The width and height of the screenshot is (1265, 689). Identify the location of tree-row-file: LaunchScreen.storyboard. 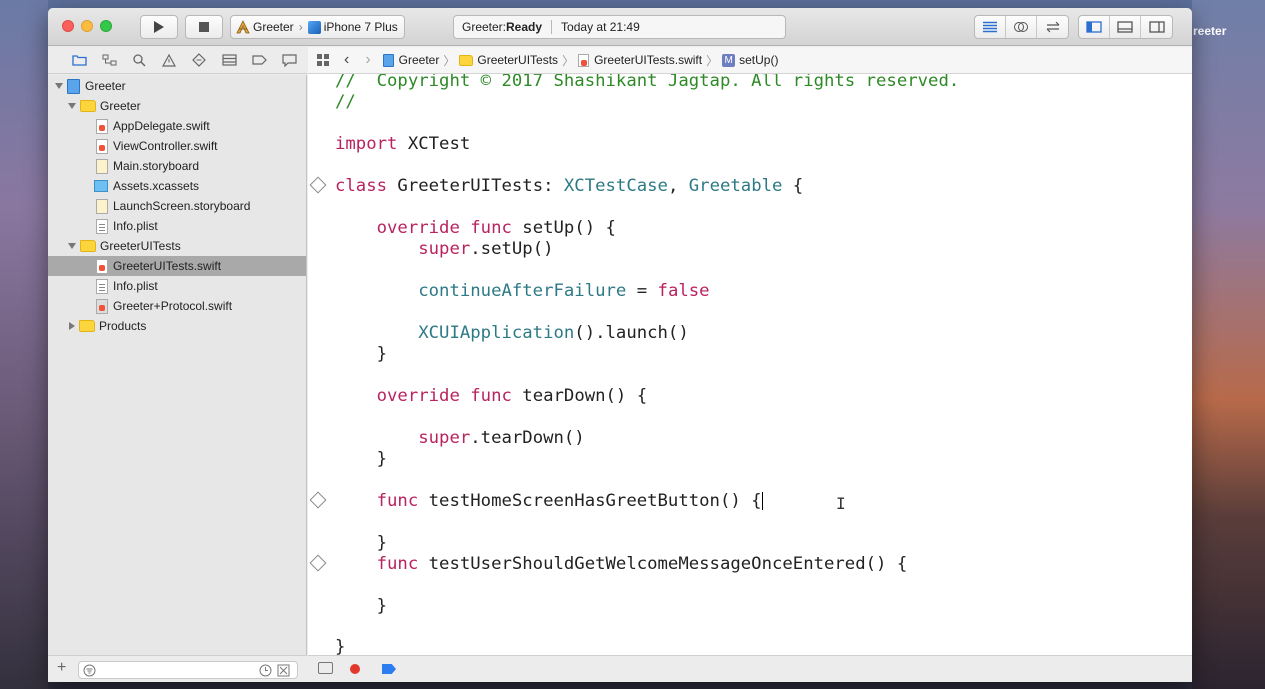
(177, 206).